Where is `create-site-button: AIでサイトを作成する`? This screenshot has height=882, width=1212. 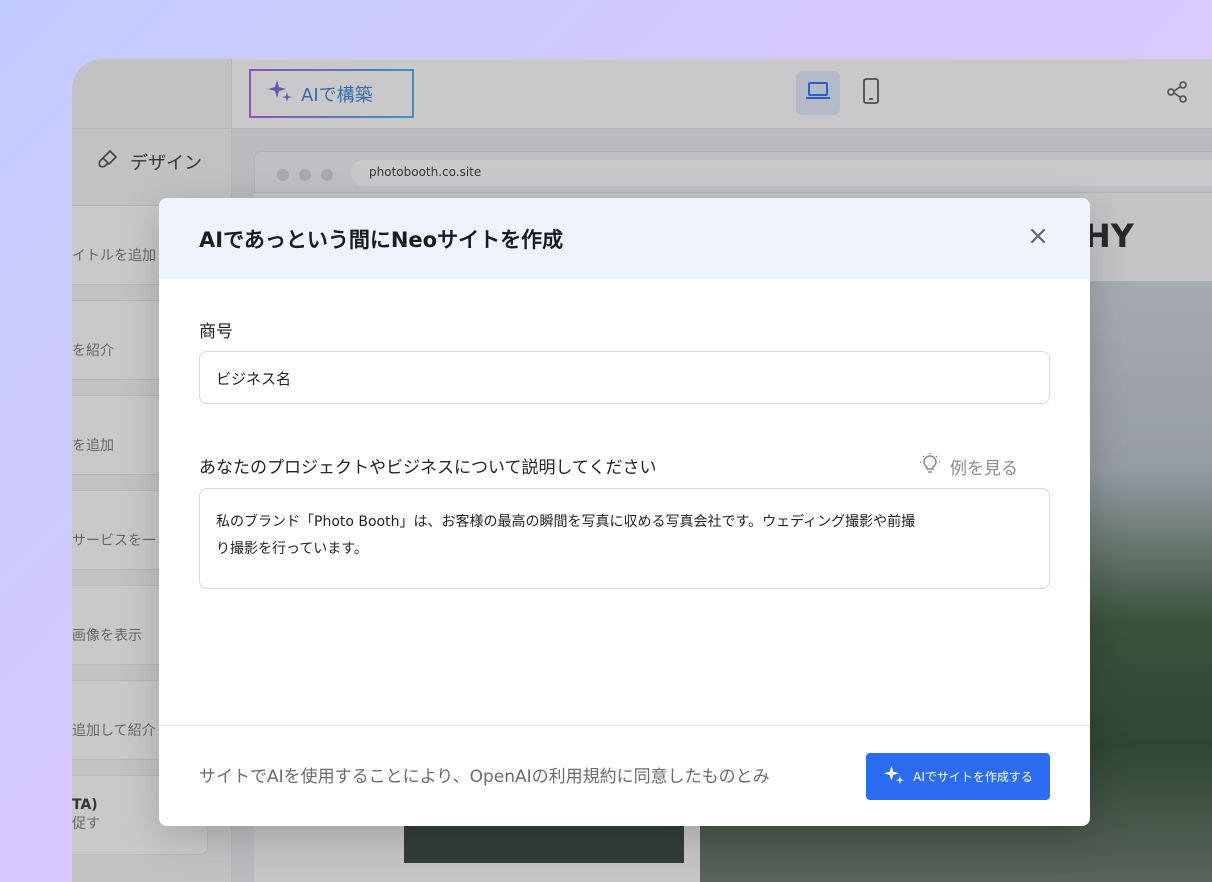
create-site-button: AIでサイトを作成する is located at coordinates (958, 776).